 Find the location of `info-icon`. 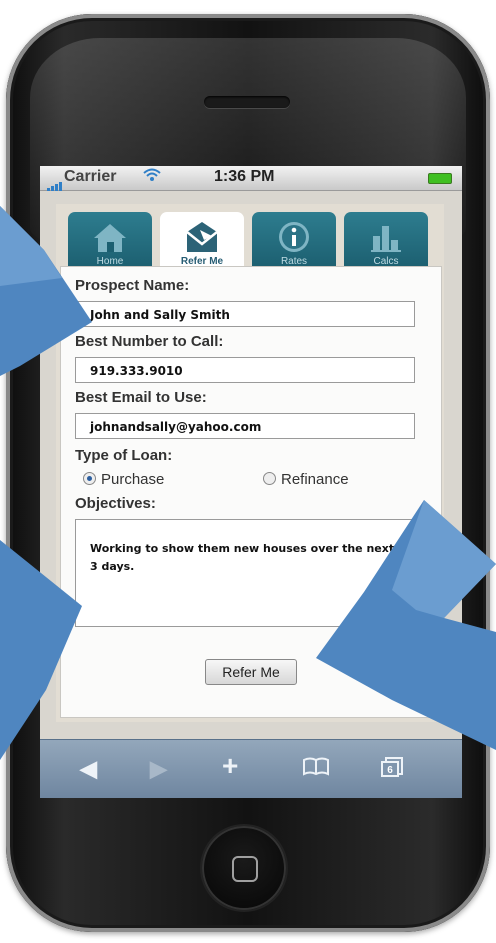

info-icon is located at coordinates (294, 237).